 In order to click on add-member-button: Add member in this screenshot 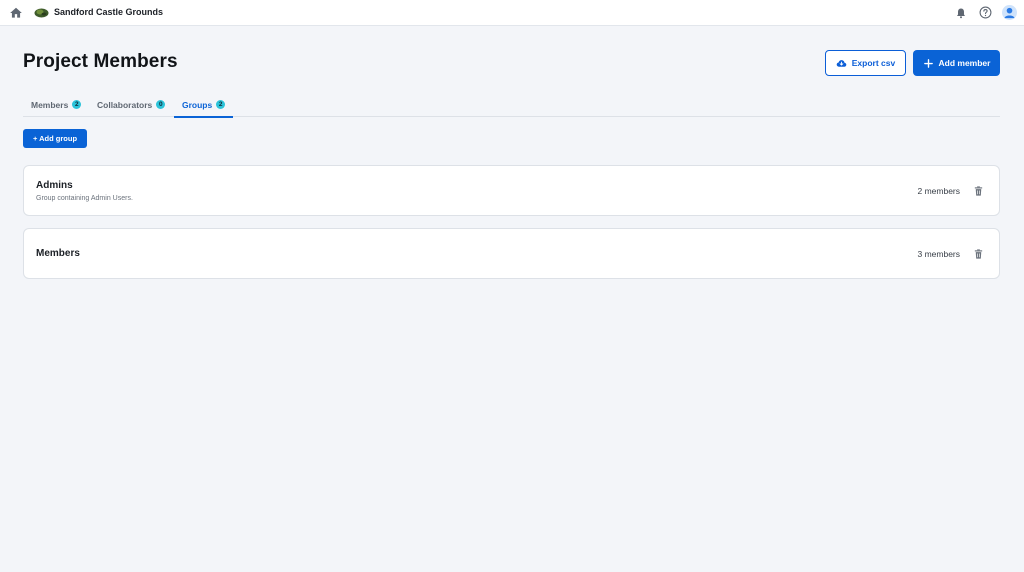, I will do `click(956, 63)`.